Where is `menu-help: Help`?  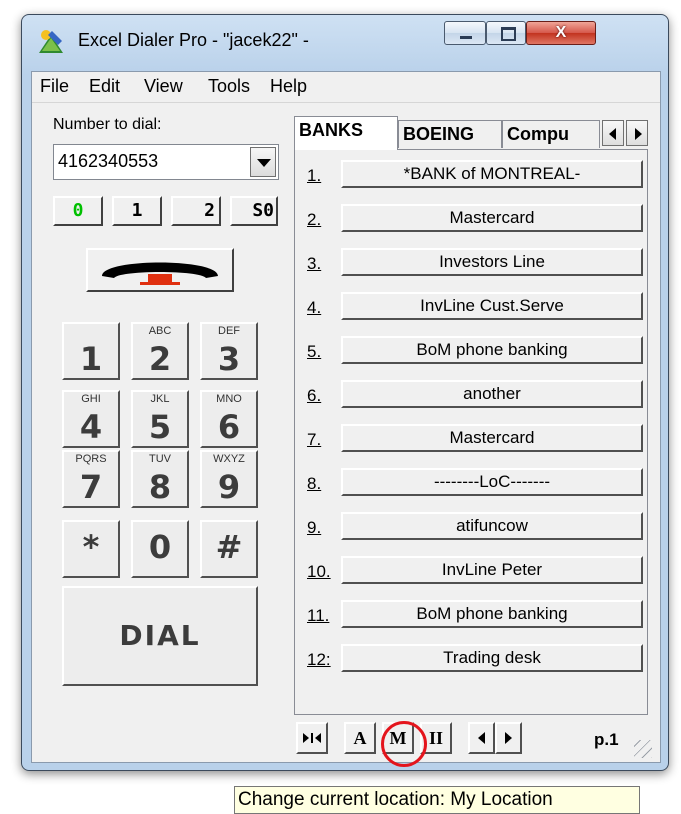
menu-help: Help is located at coordinates (288, 86).